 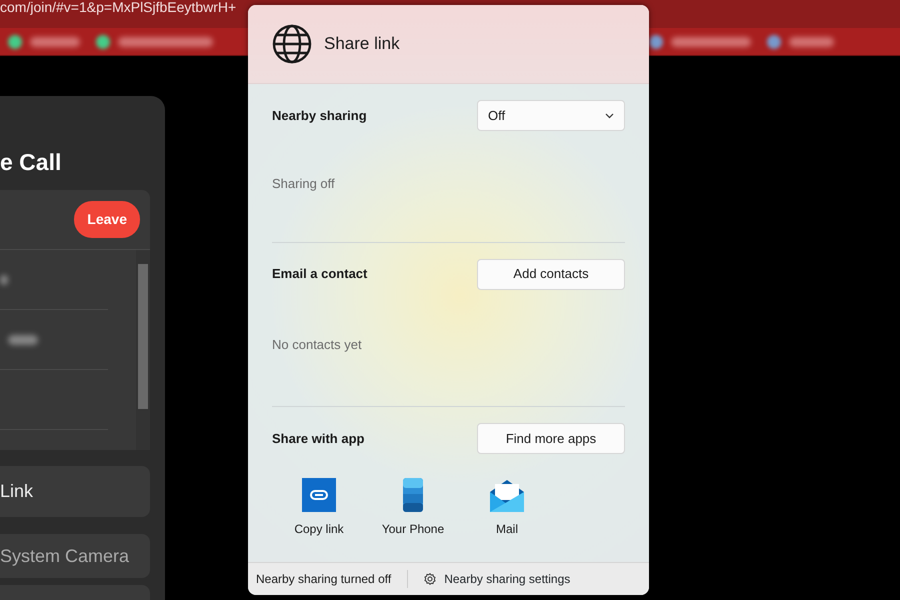 I want to click on share-app-button: Mail, so click(x=507, y=507).